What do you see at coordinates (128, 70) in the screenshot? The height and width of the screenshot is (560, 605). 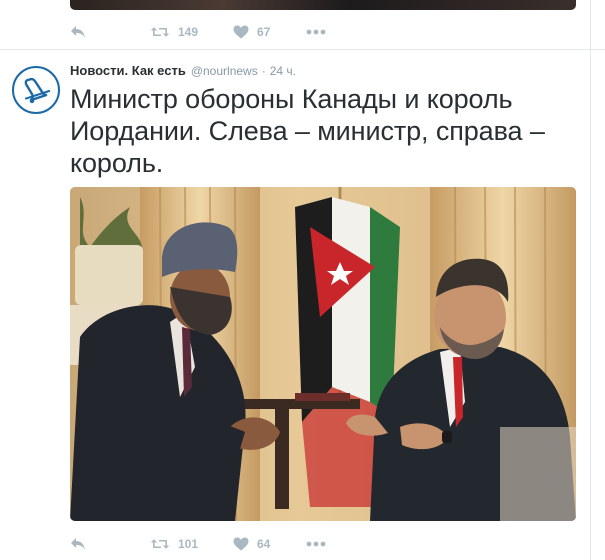 I see `author-fullname: Новости. Как есть` at bounding box center [128, 70].